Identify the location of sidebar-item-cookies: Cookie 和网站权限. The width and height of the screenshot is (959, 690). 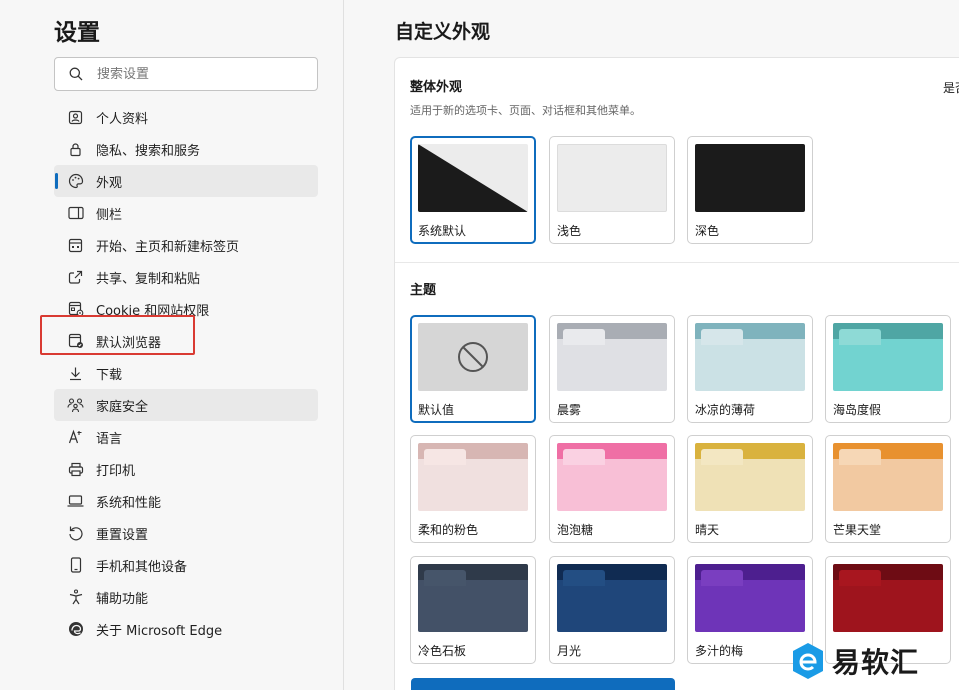
(186, 309).